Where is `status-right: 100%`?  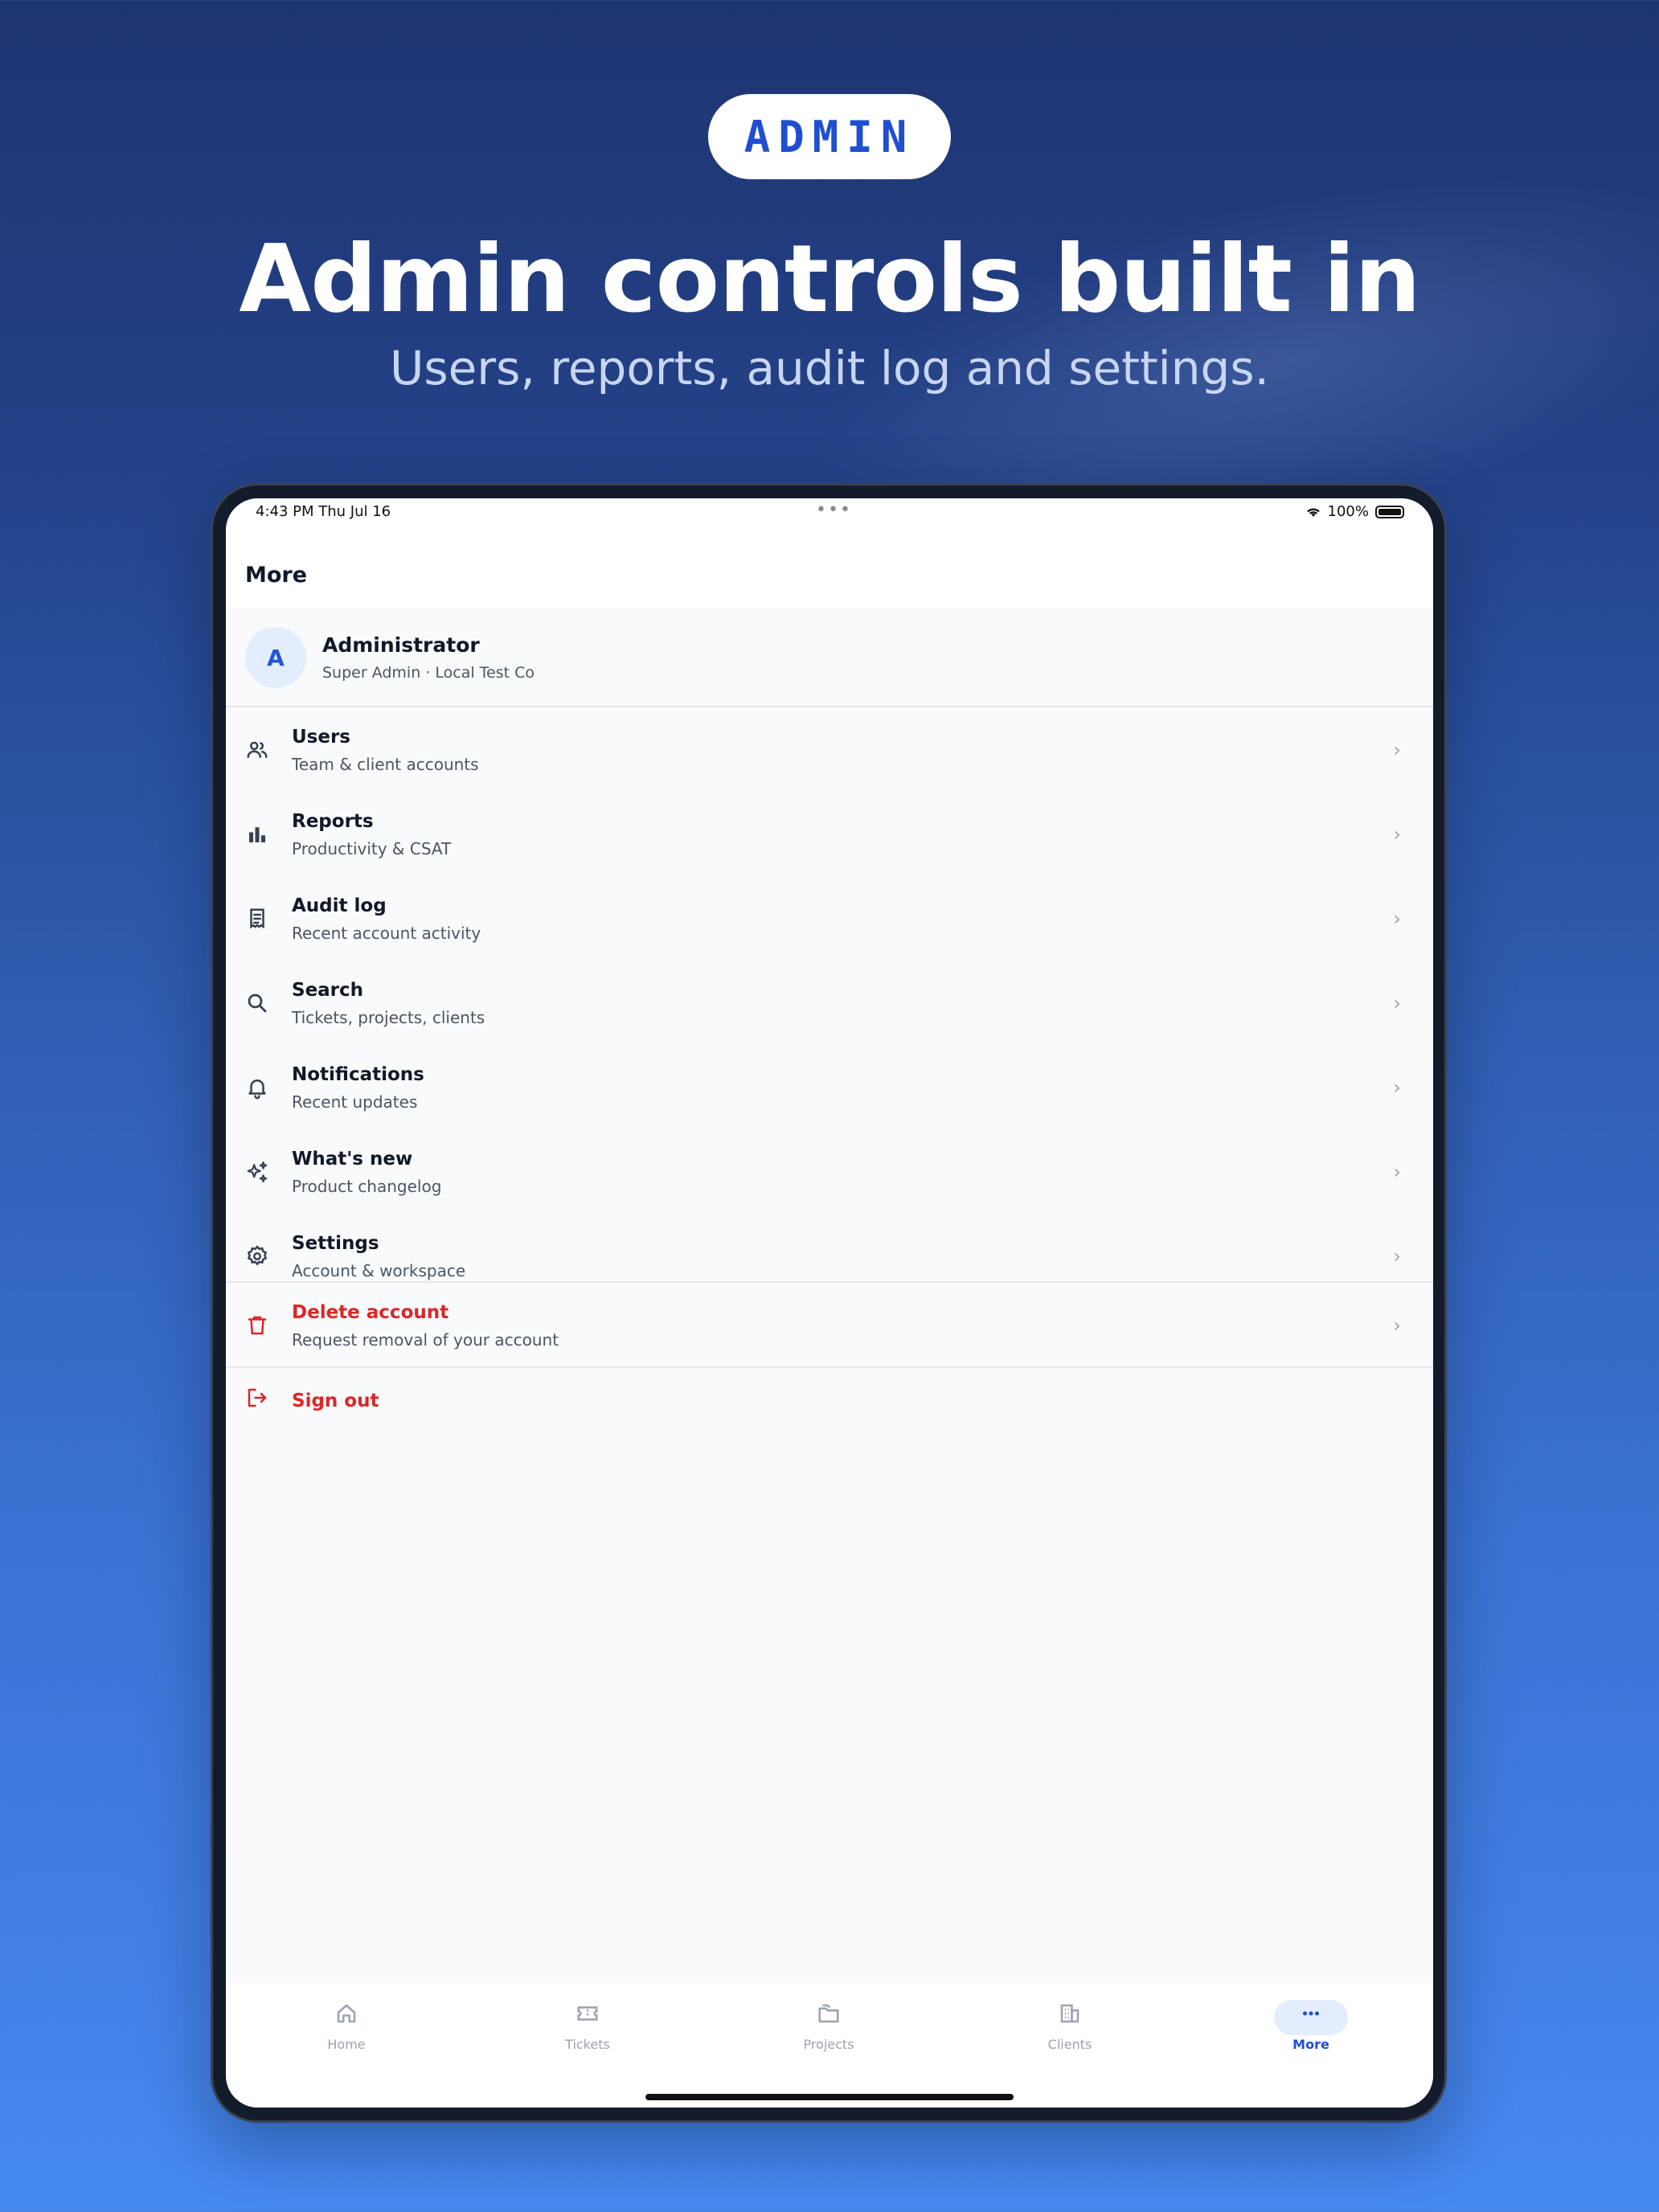 status-right: 100% is located at coordinates (1354, 511).